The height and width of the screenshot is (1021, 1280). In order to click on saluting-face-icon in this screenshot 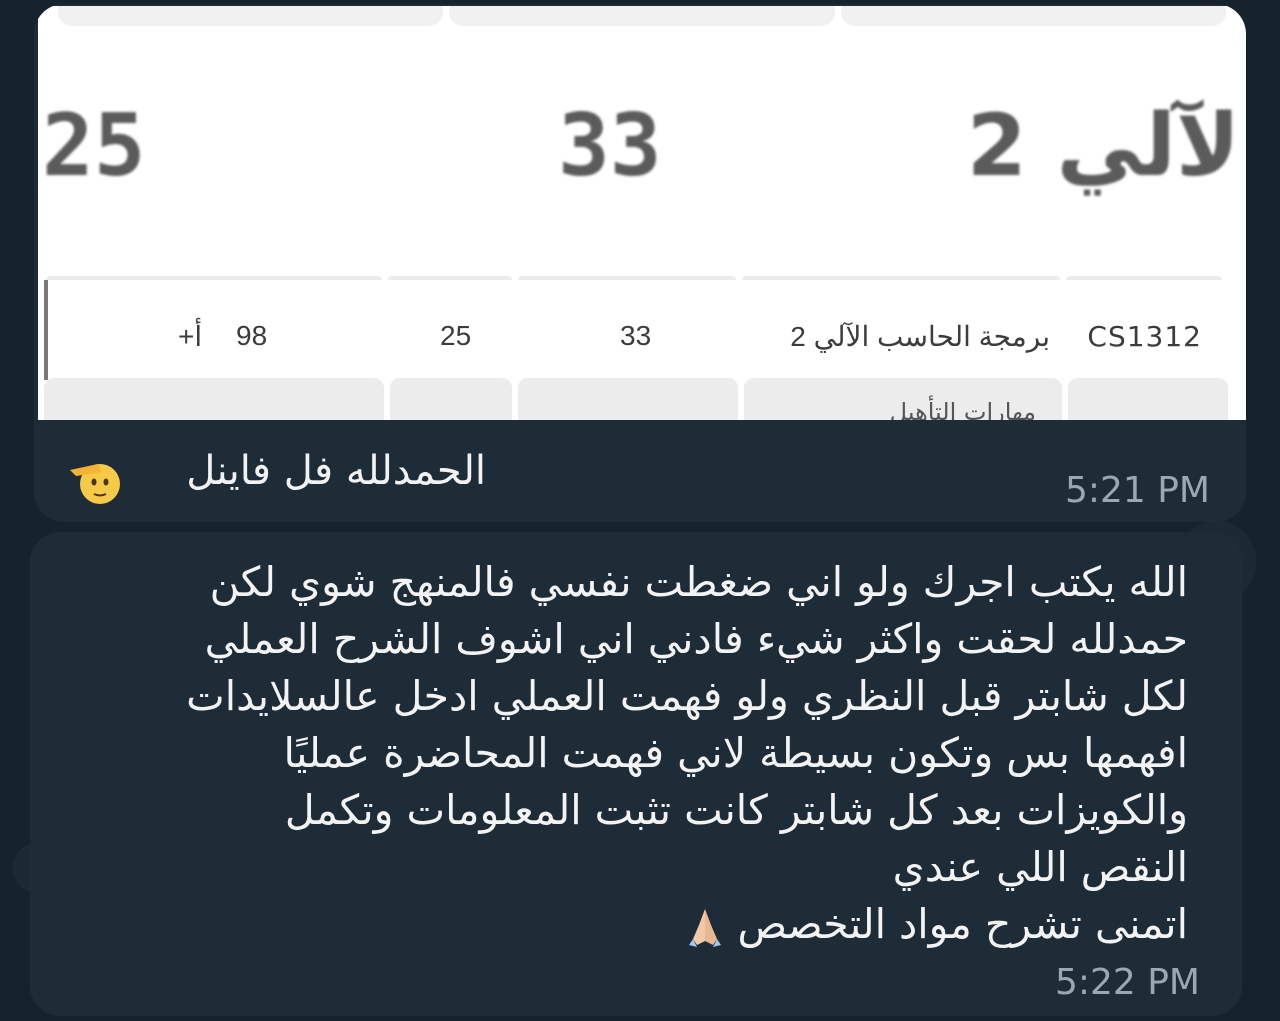, I will do `click(95, 484)`.